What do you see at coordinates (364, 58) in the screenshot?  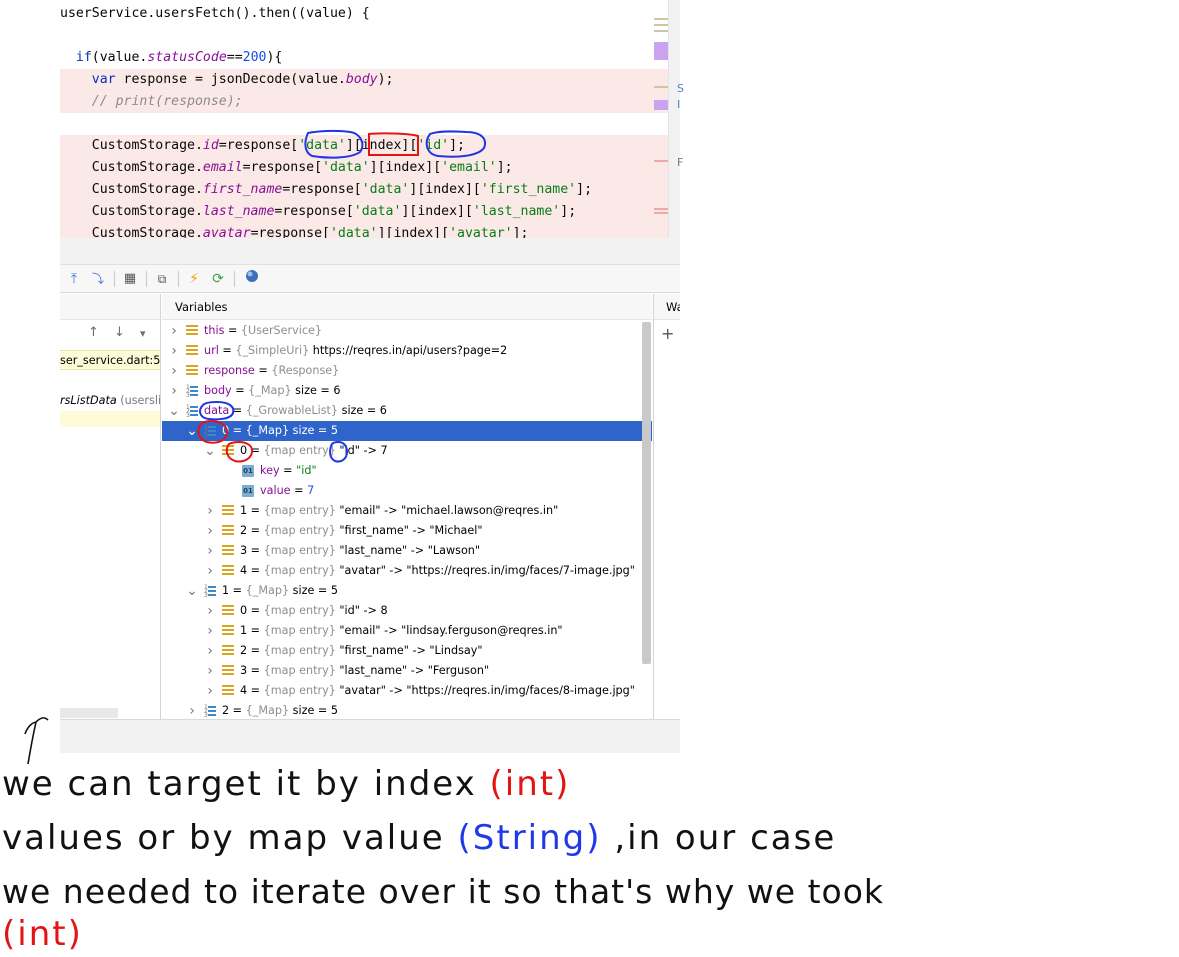 I see `code-line: if(value.statusCode==200){` at bounding box center [364, 58].